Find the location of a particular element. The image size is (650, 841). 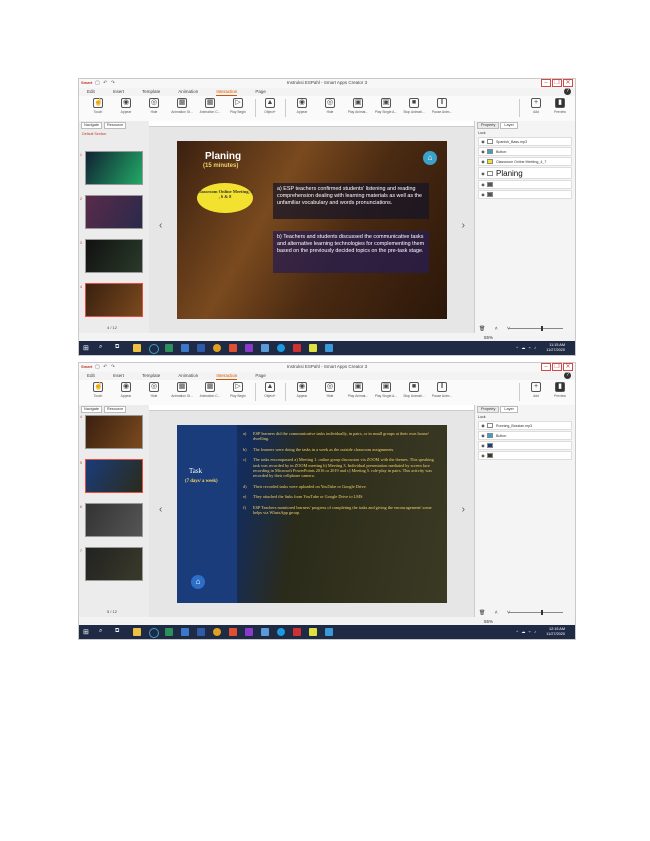

object-plus-button: ▲ Object+ is located at coordinates (270, 106).